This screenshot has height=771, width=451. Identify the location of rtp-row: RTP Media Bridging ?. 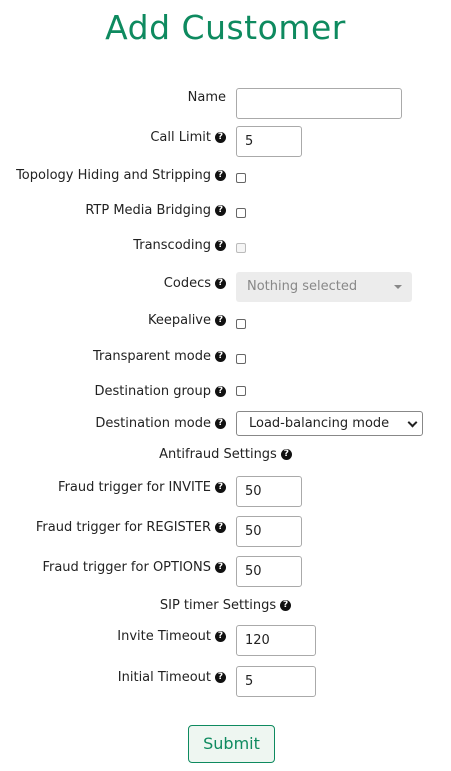
(225, 220).